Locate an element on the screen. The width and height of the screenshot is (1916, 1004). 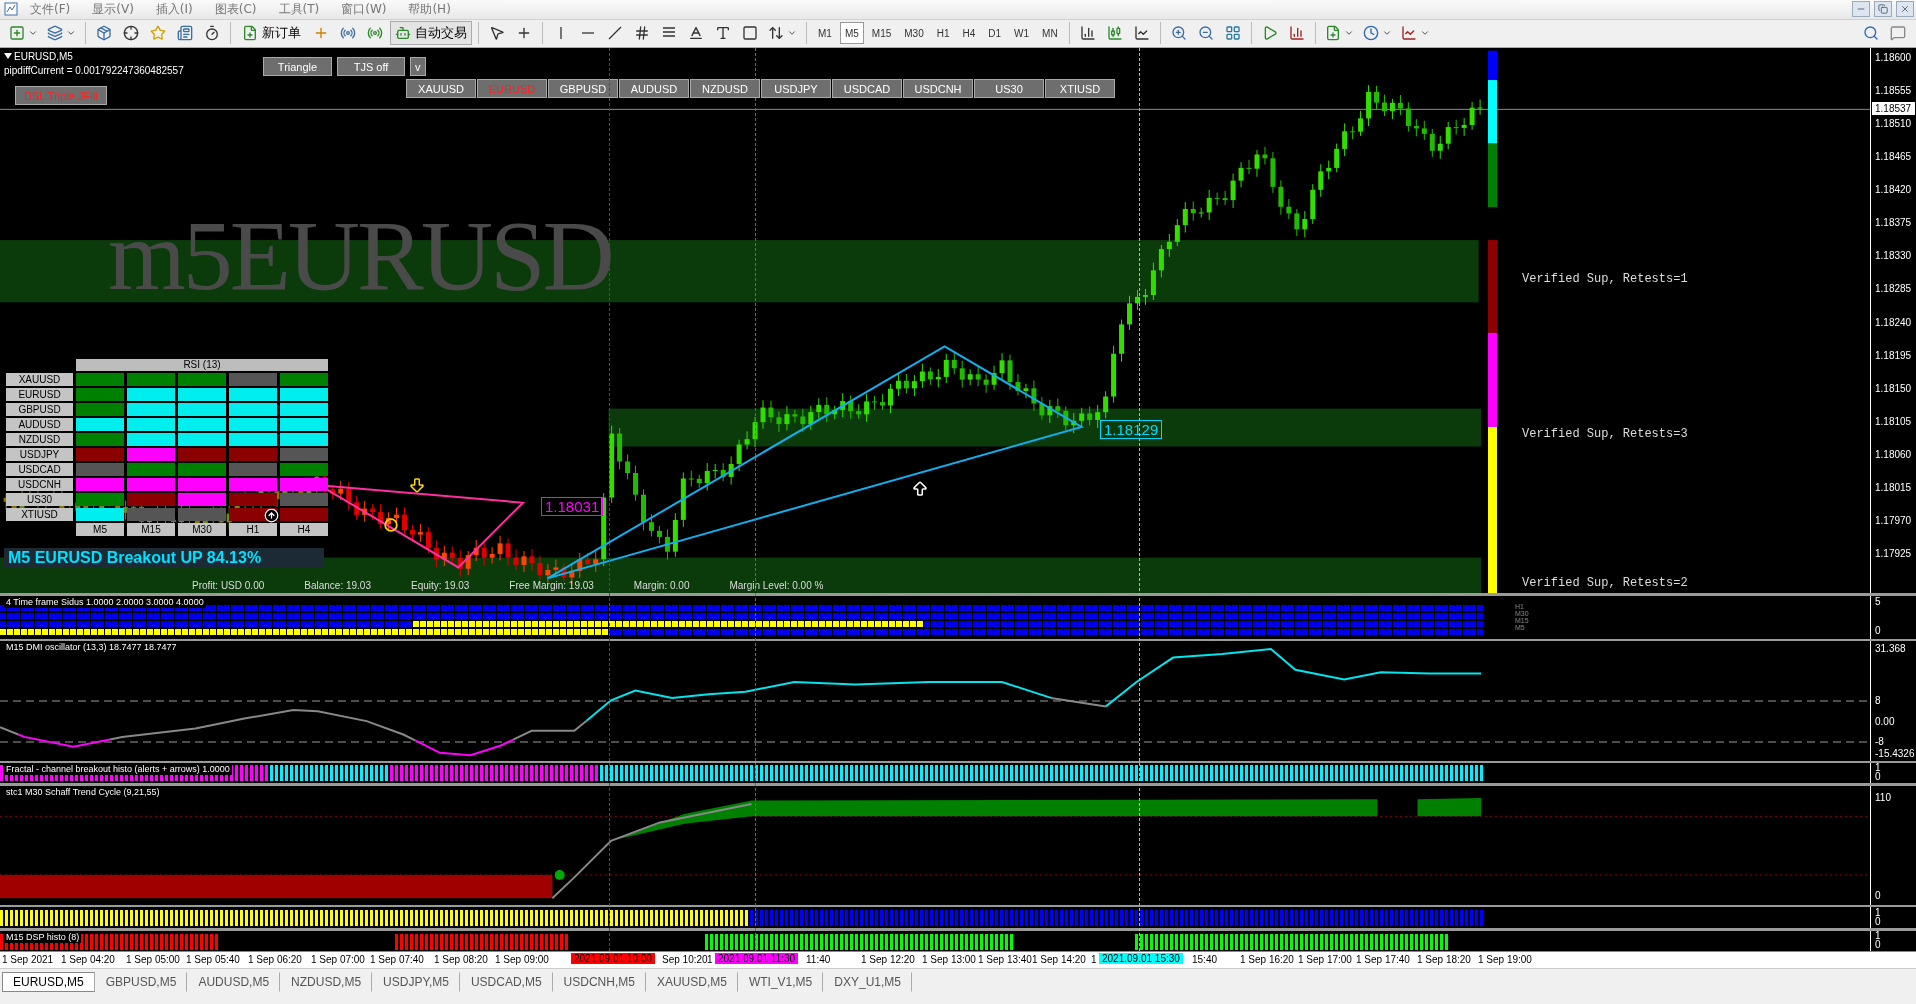
symbol-button: NZDUSD is located at coordinates (725, 89).